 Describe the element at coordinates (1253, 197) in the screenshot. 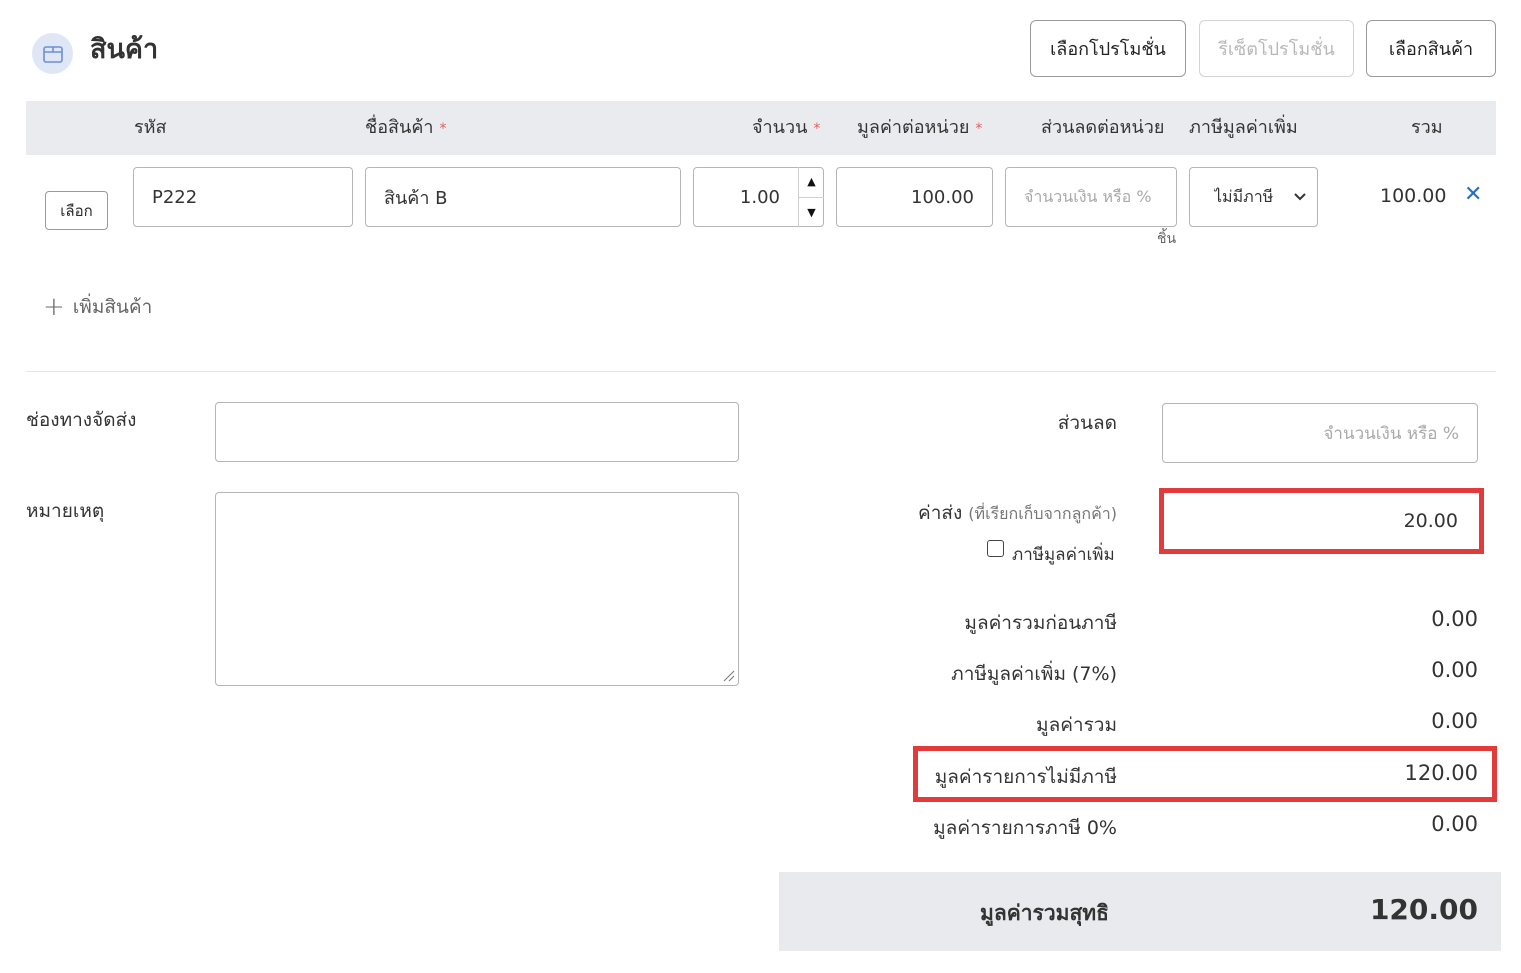

I see `vat-select: ไม่มีภาษี` at that location.